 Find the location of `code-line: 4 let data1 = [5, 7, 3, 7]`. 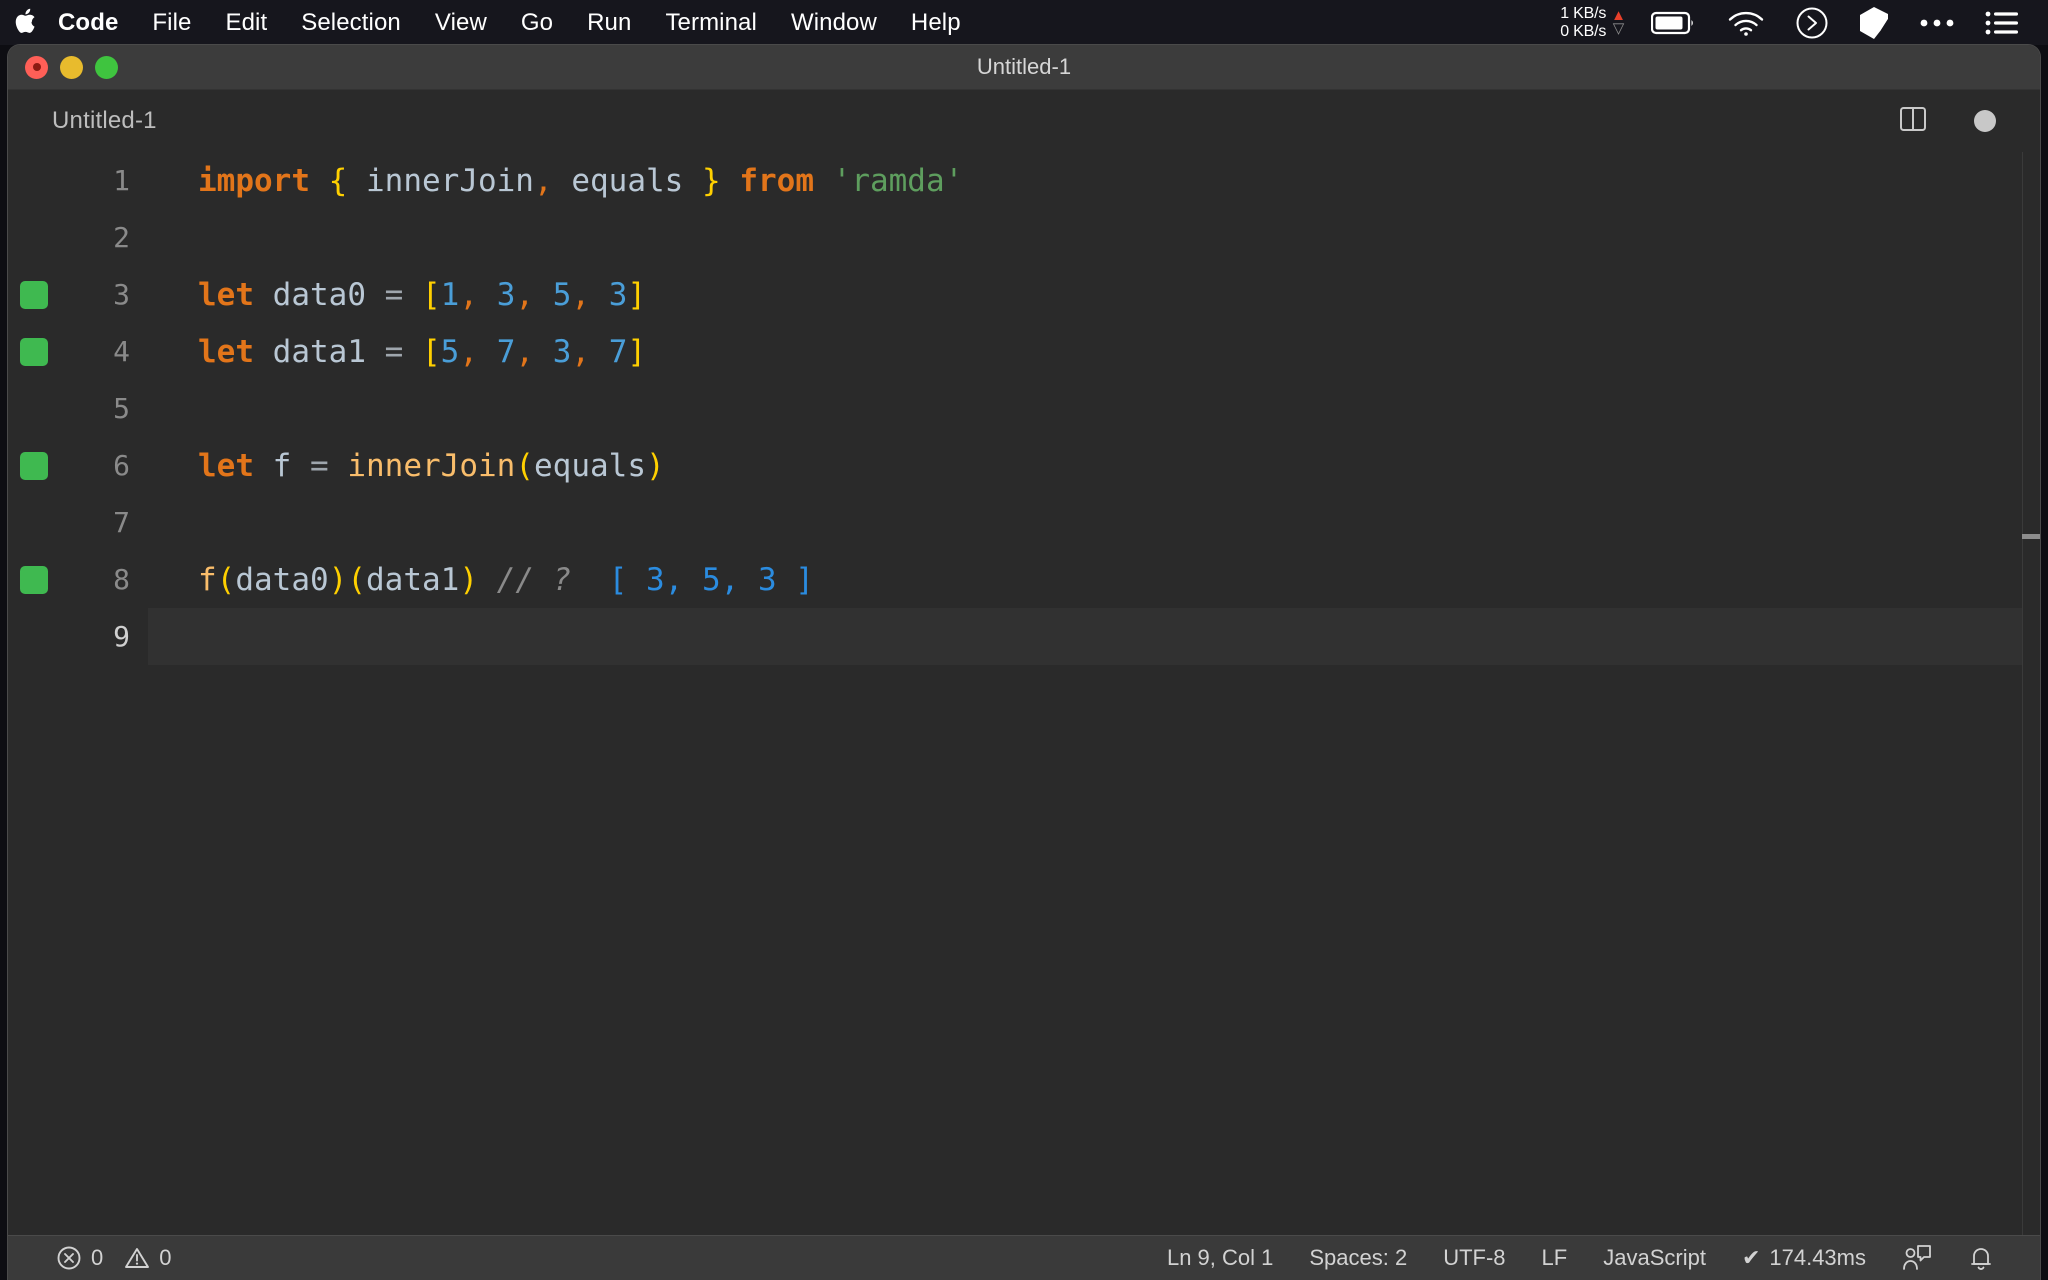

code-line: 4 let data1 = [5, 7, 3, 7] is located at coordinates (1024, 351).